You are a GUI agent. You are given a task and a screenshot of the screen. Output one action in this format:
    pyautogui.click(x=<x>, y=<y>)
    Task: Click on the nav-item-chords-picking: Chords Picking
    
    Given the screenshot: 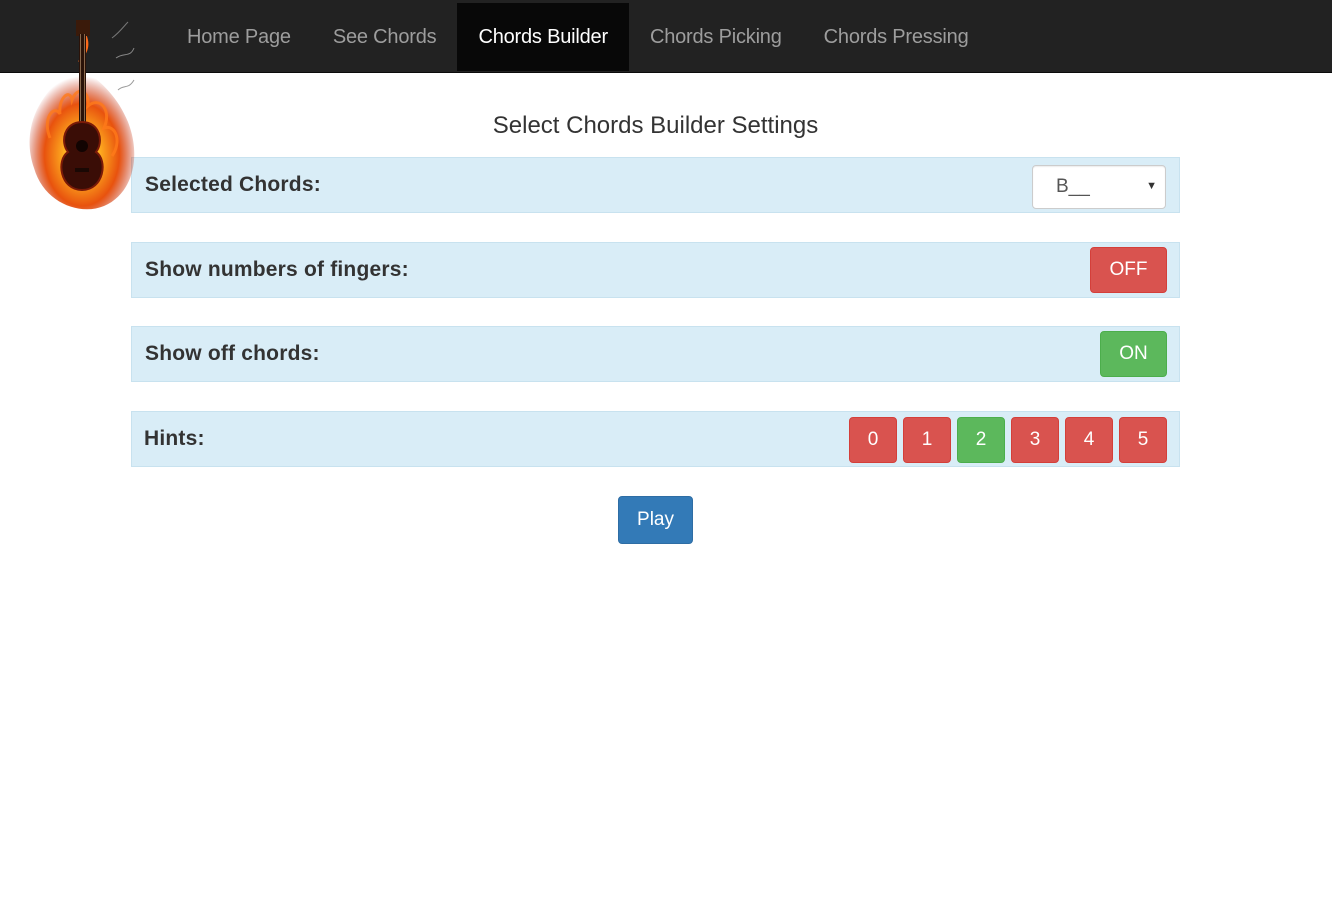 What is the action you would take?
    pyautogui.click(x=716, y=37)
    